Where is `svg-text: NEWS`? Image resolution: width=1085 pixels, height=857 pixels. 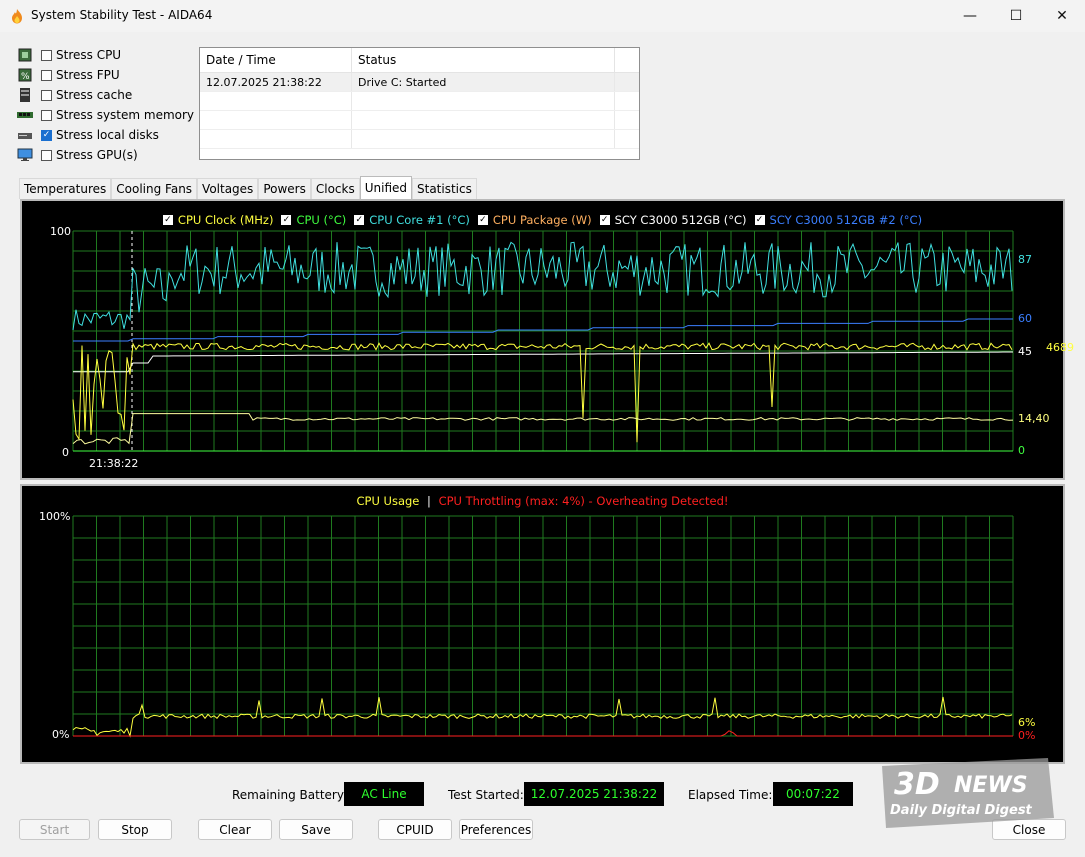 svg-text: NEWS is located at coordinates (991, 785).